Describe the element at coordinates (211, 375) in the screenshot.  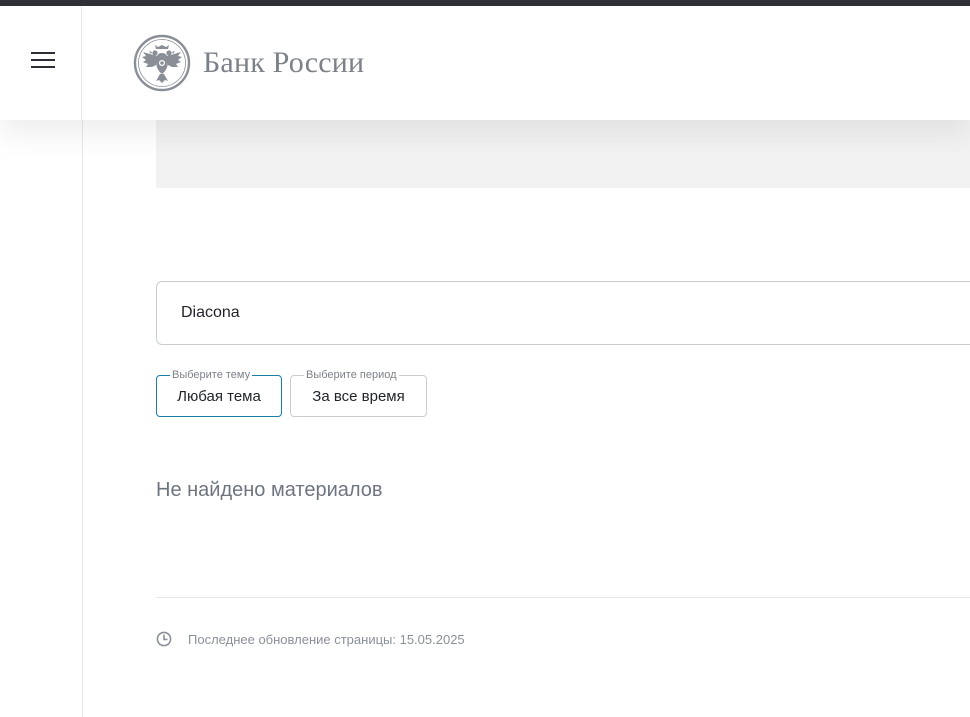
I see `theme-select-label: Выберите тему` at that location.